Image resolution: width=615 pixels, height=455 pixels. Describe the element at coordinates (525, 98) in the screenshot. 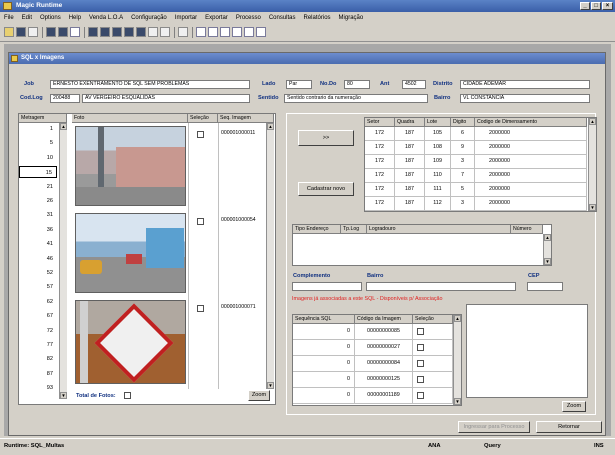

I see `bairro-field: VL CONSTANCIA` at that location.